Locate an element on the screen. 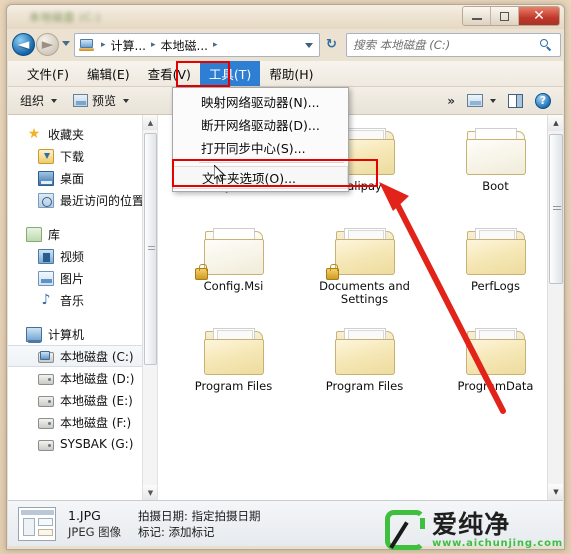 This screenshot has width=571, height=554. list-item: Config.Msi is located at coordinates (233, 275).